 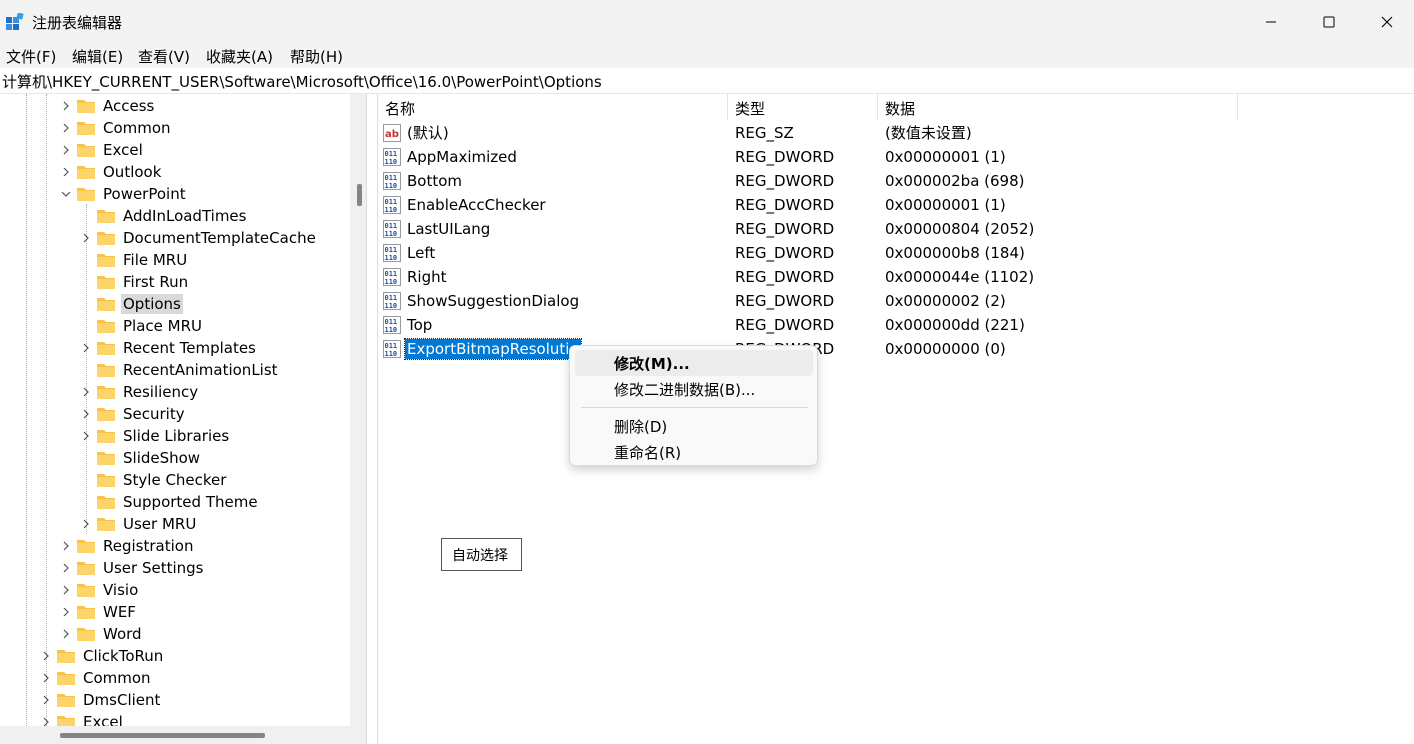 I want to click on tree-node: DmsClient, so click(x=101, y=700).